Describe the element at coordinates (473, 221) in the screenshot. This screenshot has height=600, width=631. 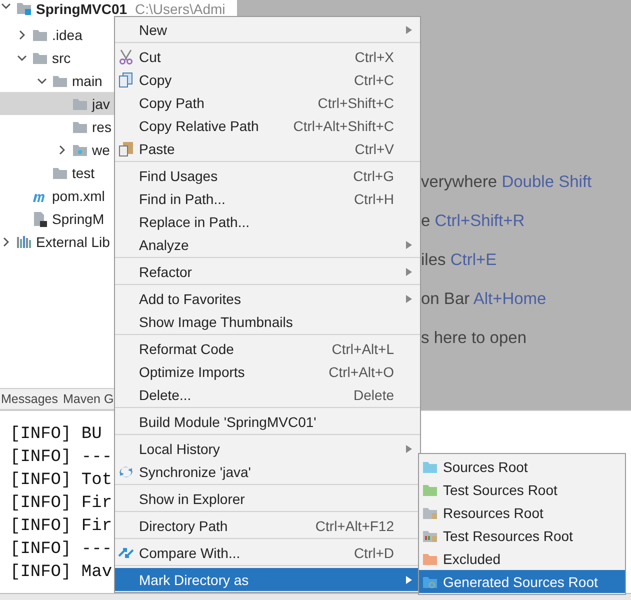
I see `editor-hint: e Ctrl+Shift+R` at that location.